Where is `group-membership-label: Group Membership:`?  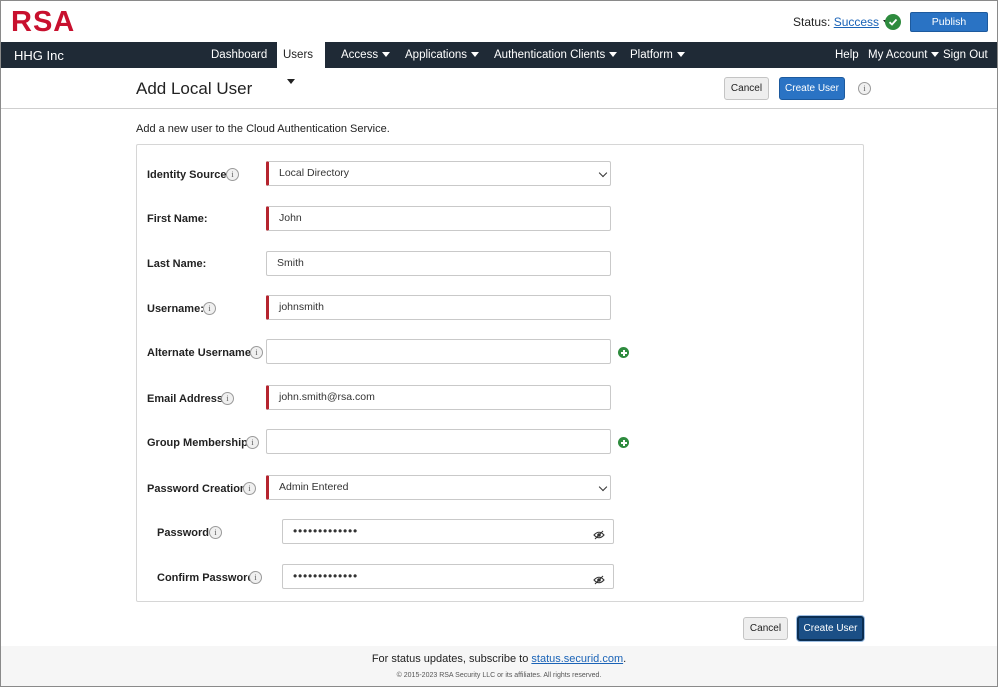
group-membership-label: Group Membership: is located at coordinates (199, 443).